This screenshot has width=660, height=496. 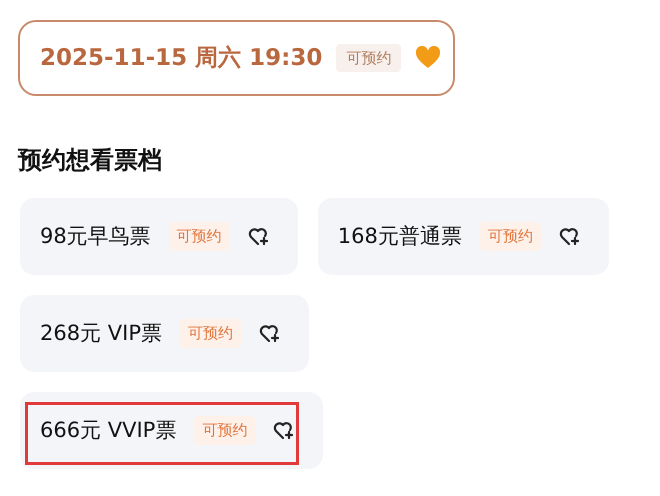 What do you see at coordinates (428, 58) in the screenshot?
I see `heart-icon` at bounding box center [428, 58].